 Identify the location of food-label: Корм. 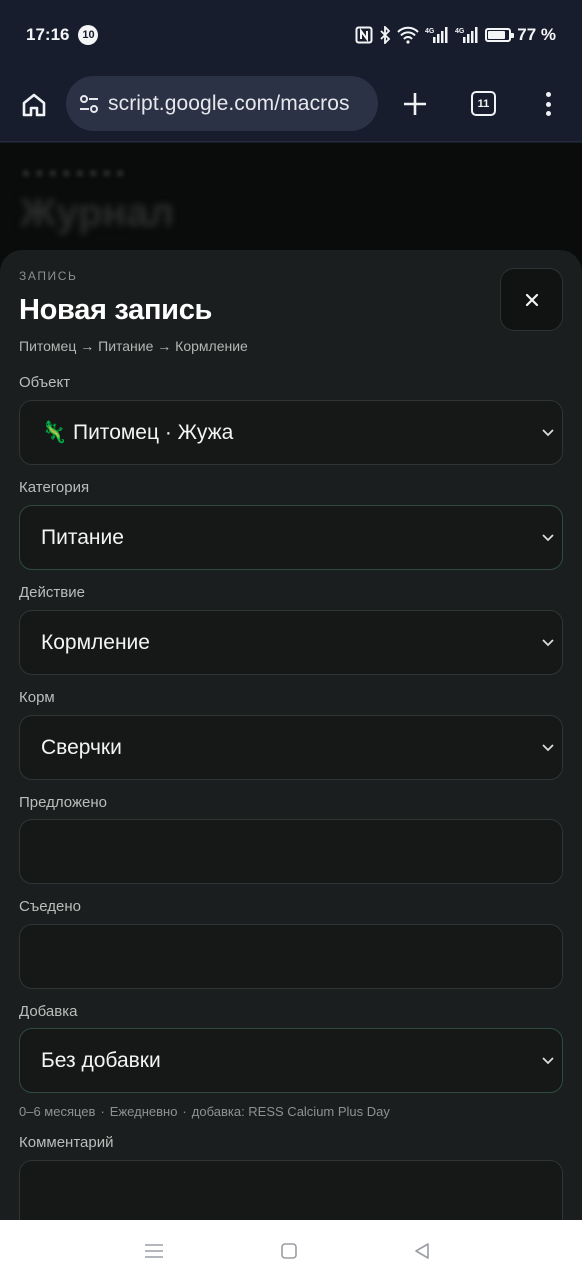
(37, 697).